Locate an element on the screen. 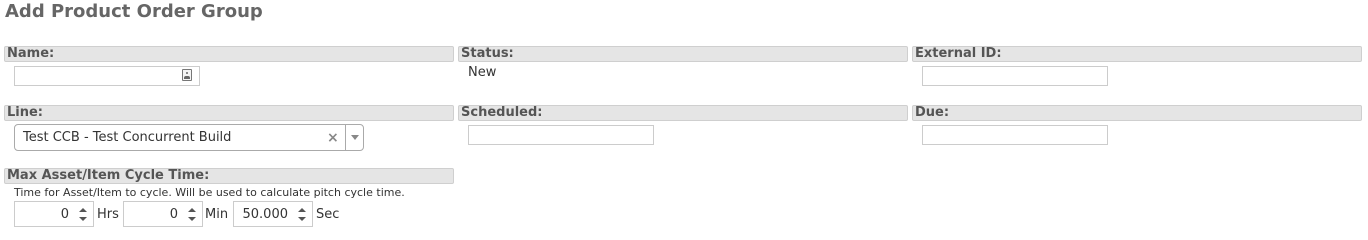  name-input is located at coordinates (107, 76).